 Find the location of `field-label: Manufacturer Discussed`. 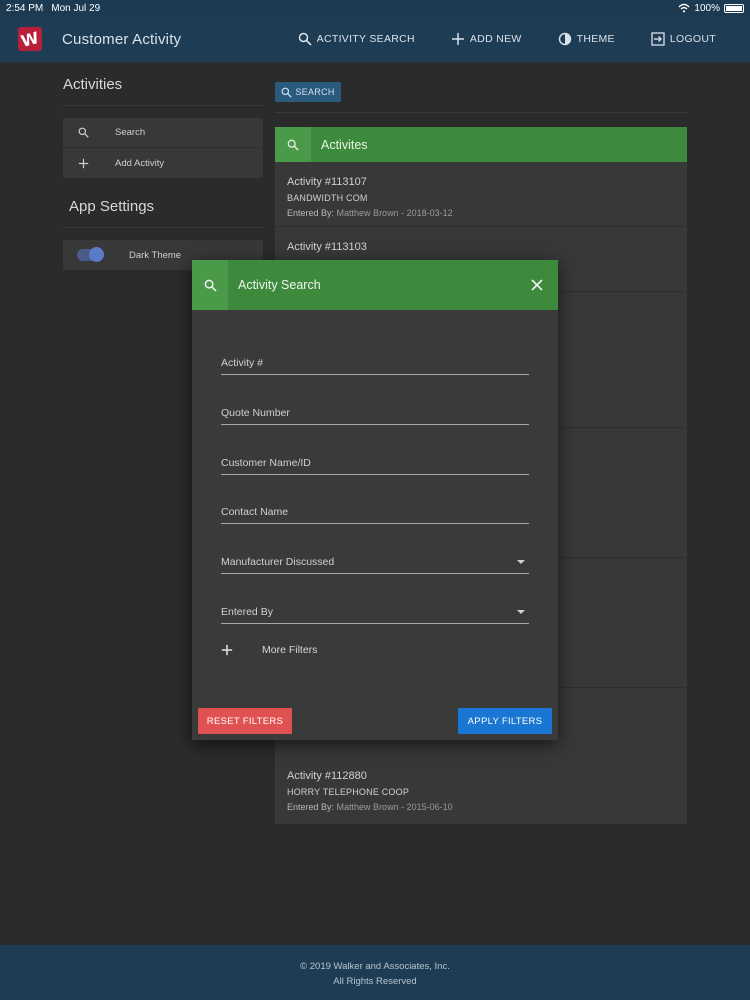

field-label: Manufacturer Discussed is located at coordinates (278, 562).